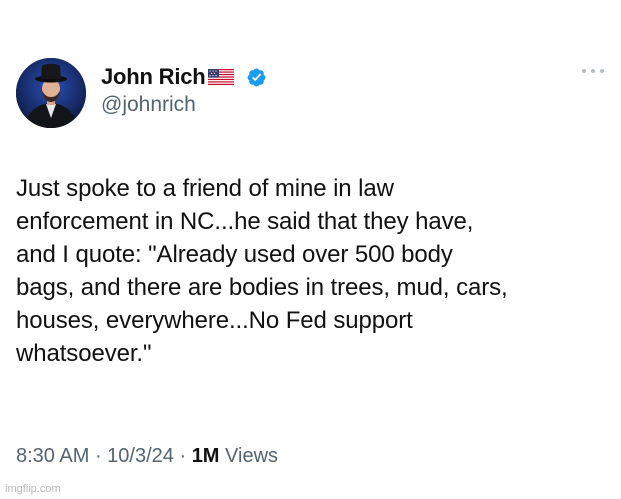 Image resolution: width=621 pixels, height=499 pixels. I want to click on views-count: 1M, so click(205, 456).